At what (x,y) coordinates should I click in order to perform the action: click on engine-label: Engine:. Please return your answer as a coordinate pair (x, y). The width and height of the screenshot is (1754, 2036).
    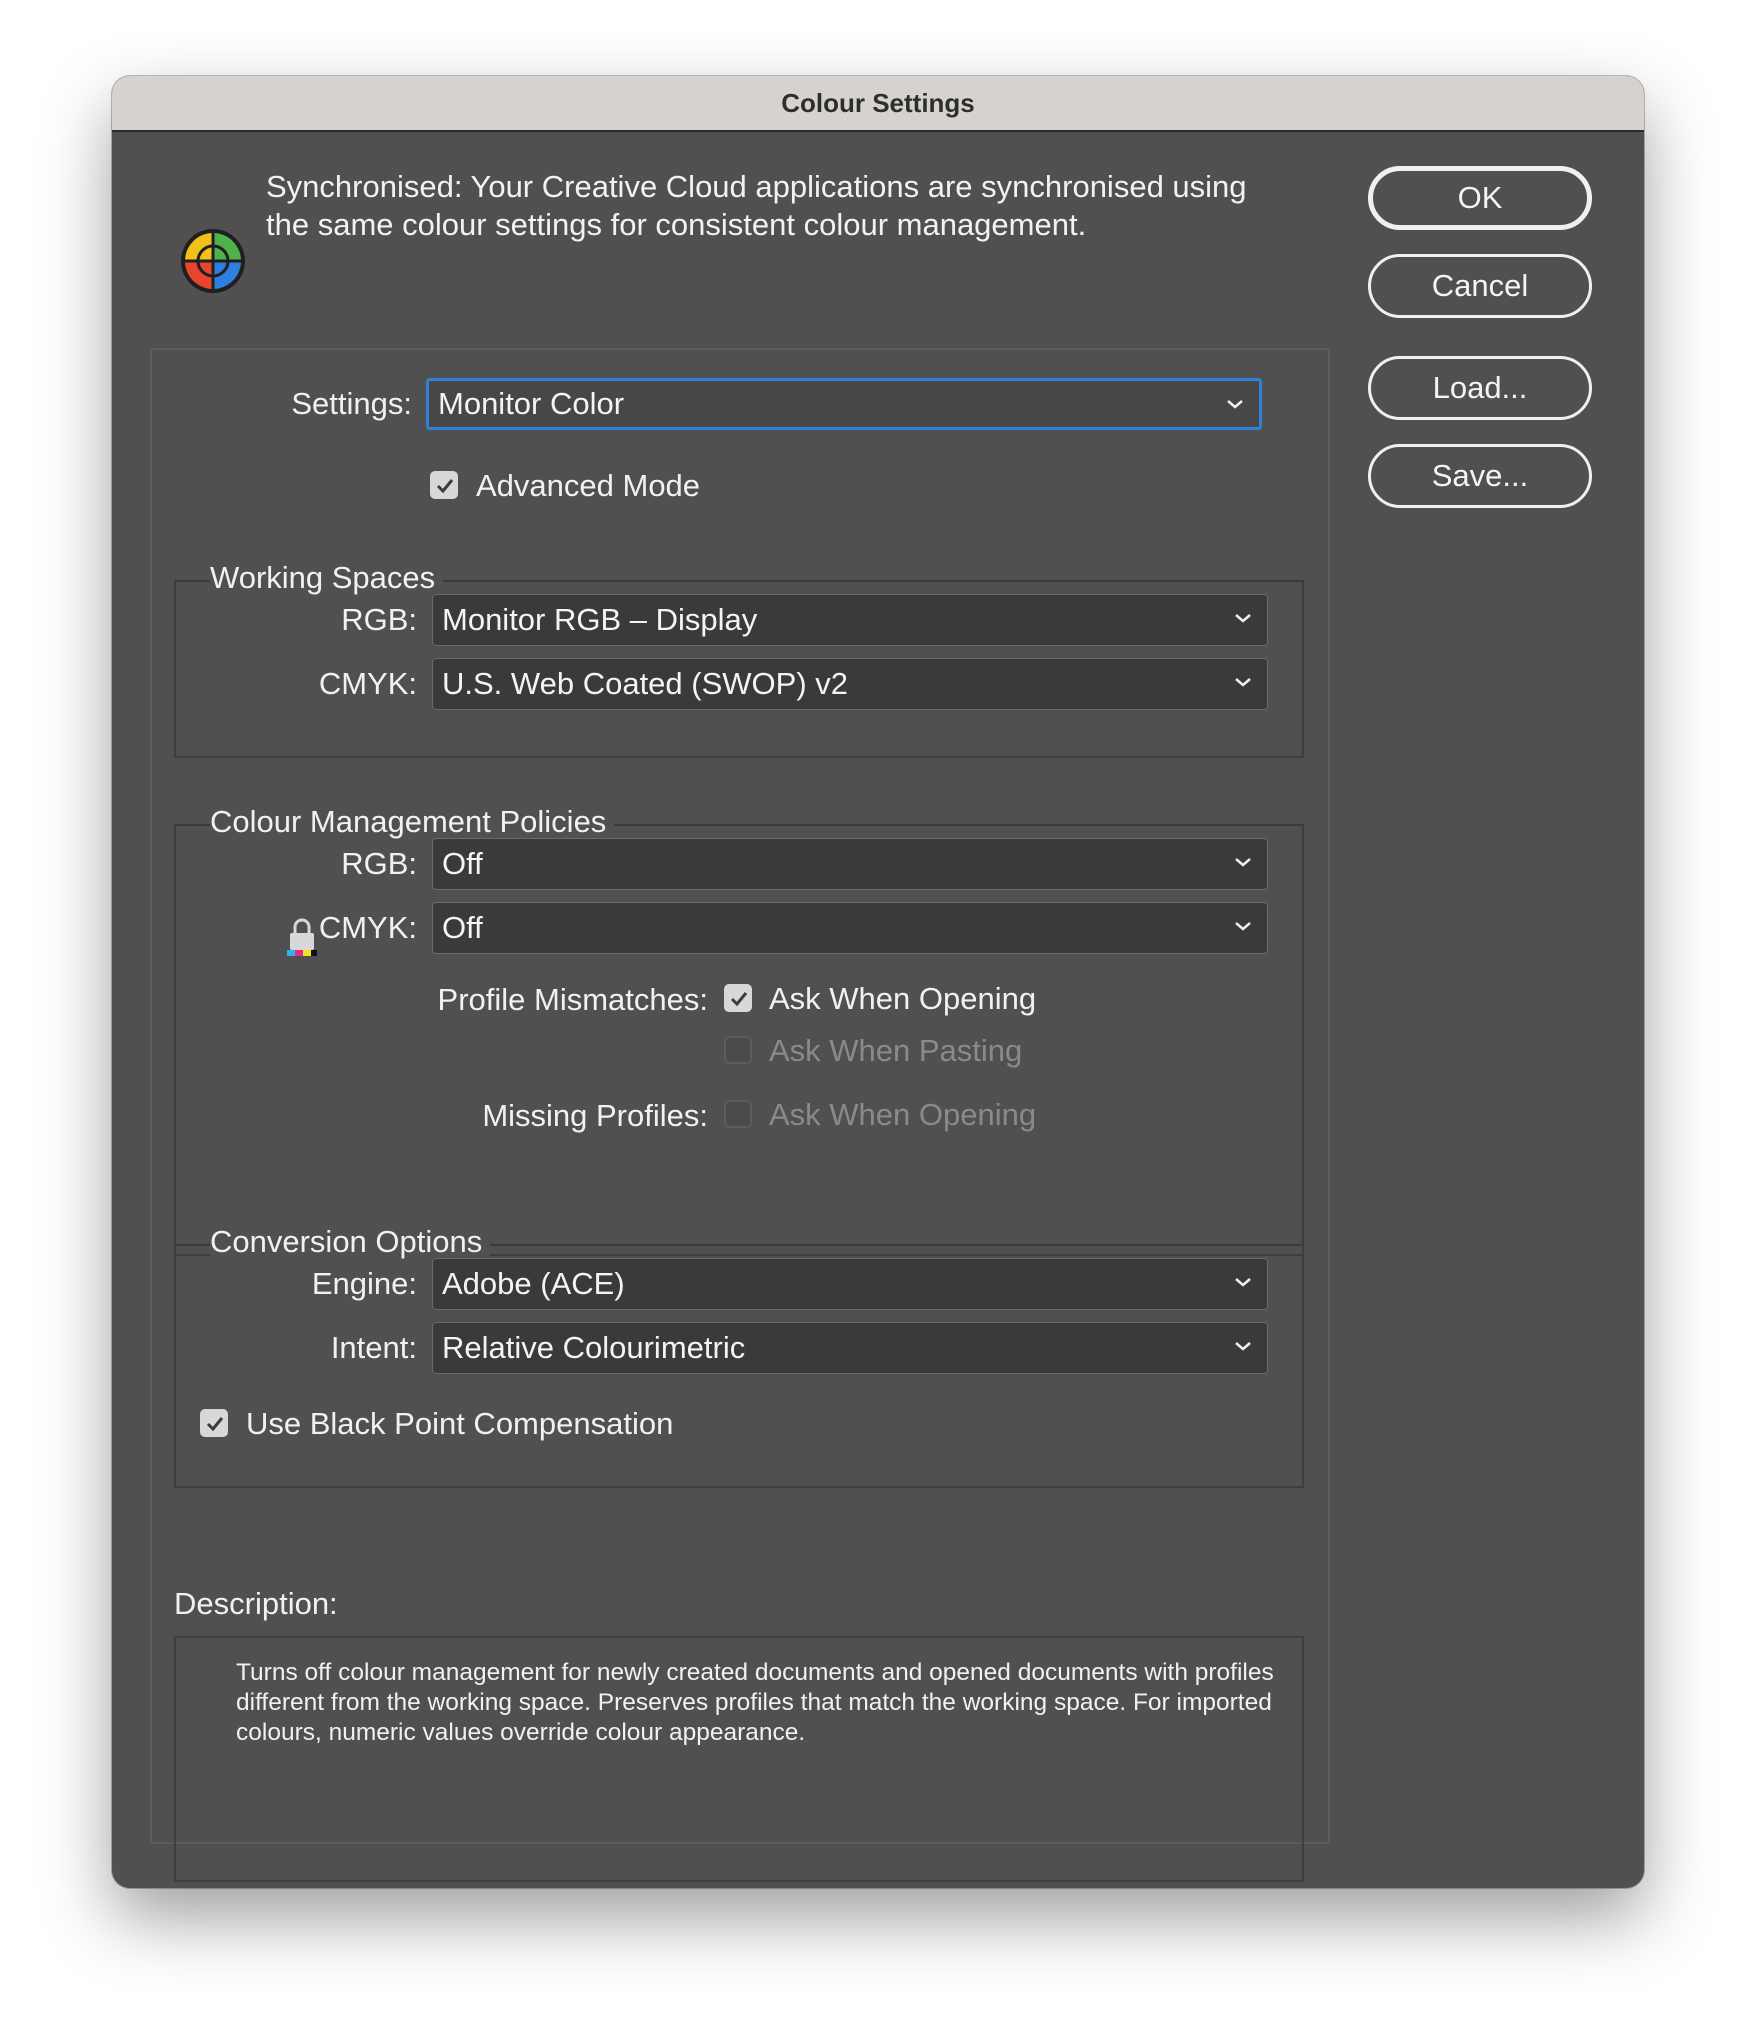
    Looking at the image, I should click on (364, 1283).